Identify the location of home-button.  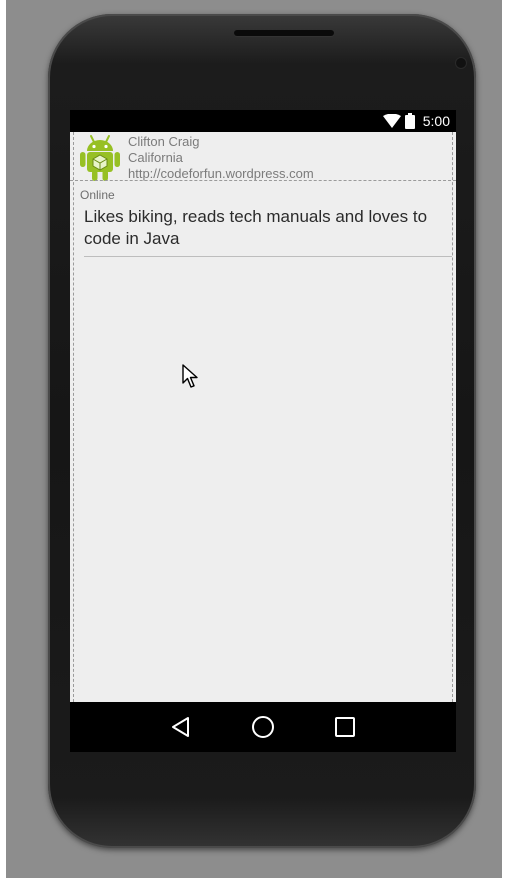
(263, 727).